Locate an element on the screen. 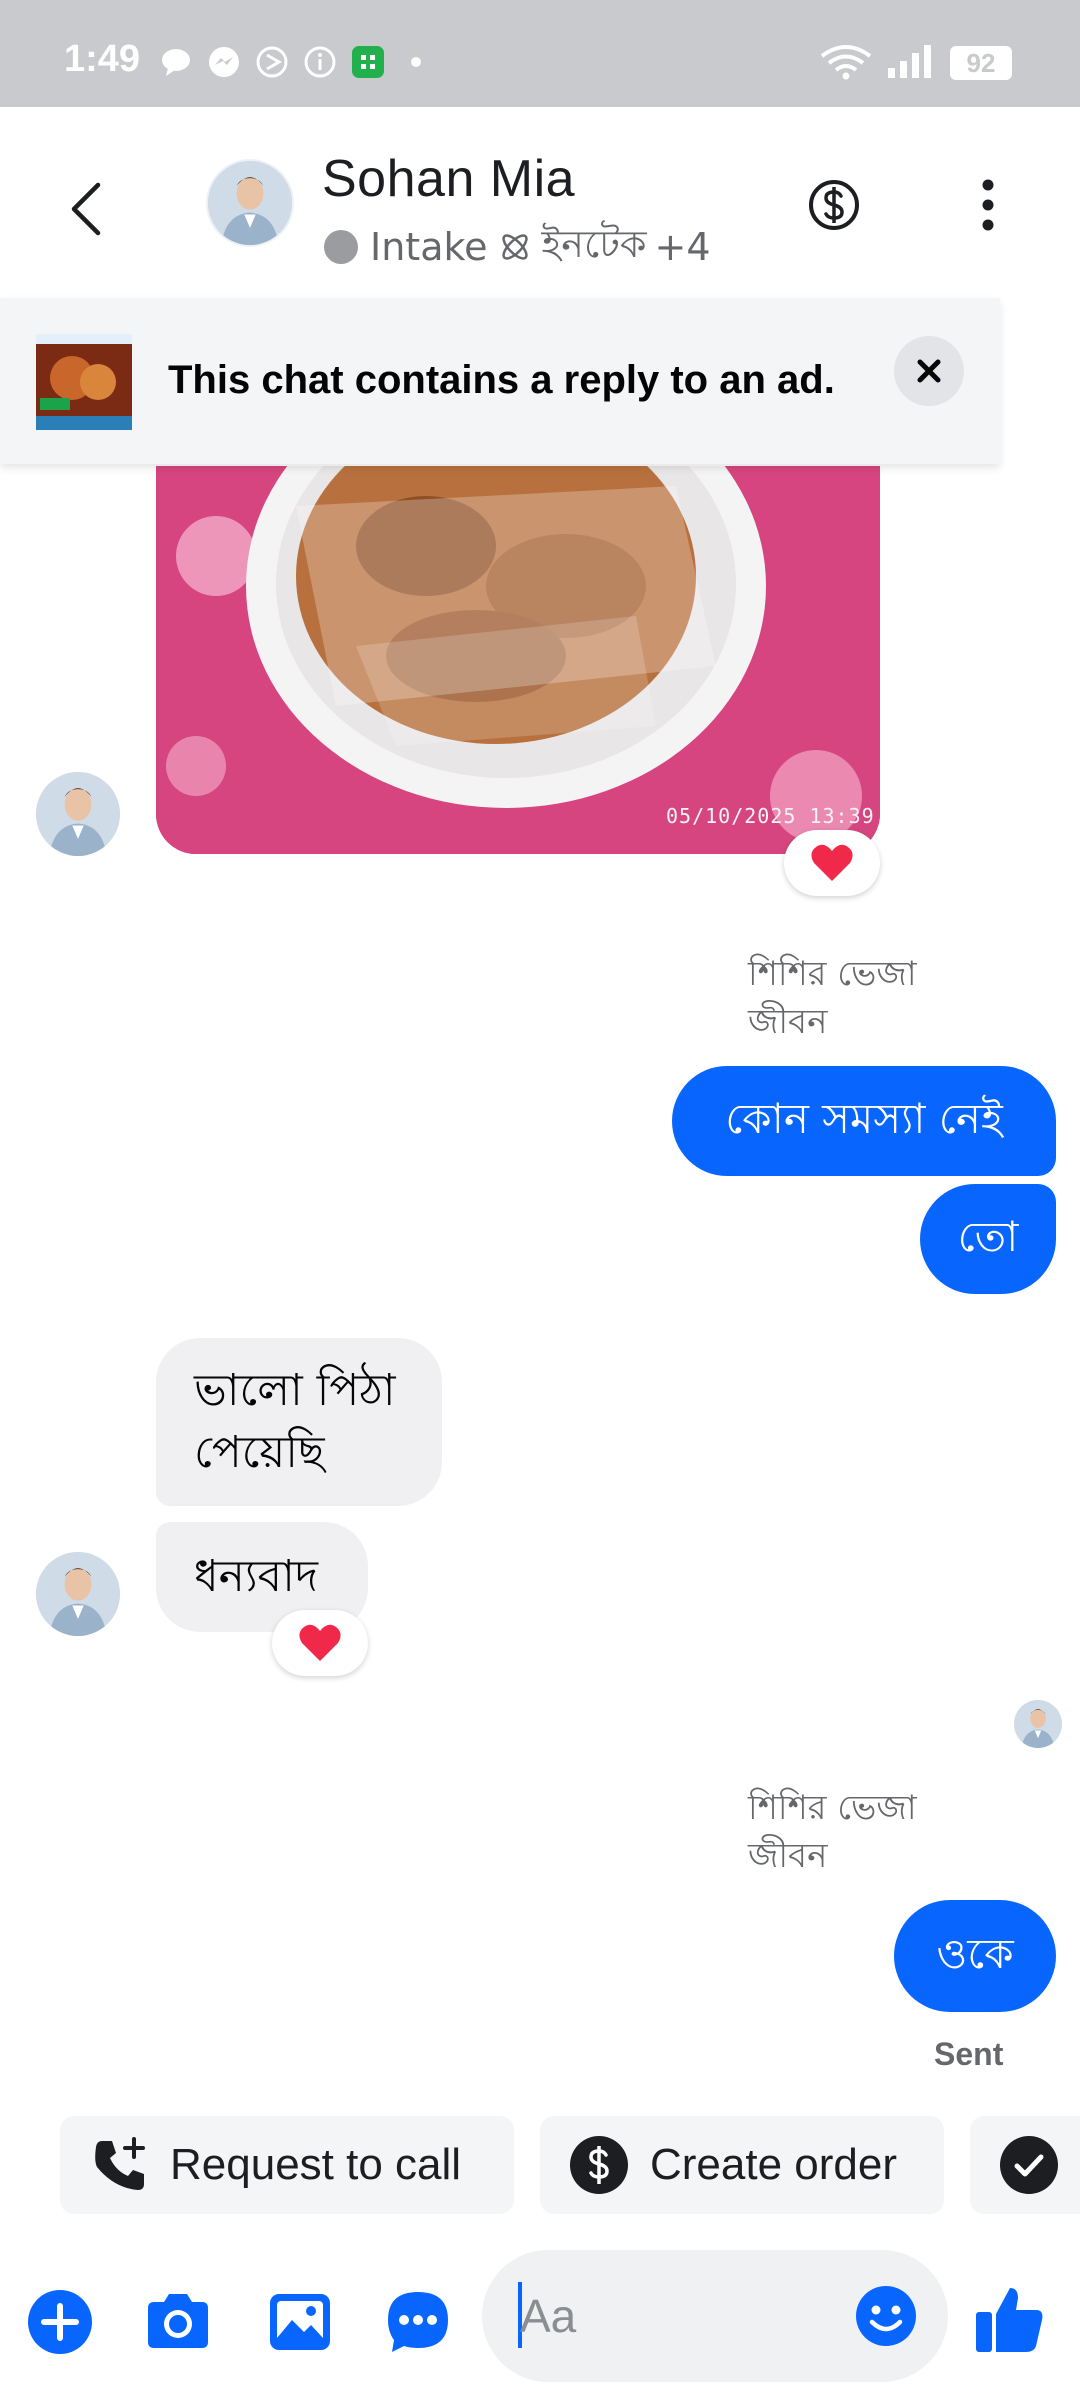 The width and height of the screenshot is (1080, 2400). wifi-icon is located at coordinates (846, 62).